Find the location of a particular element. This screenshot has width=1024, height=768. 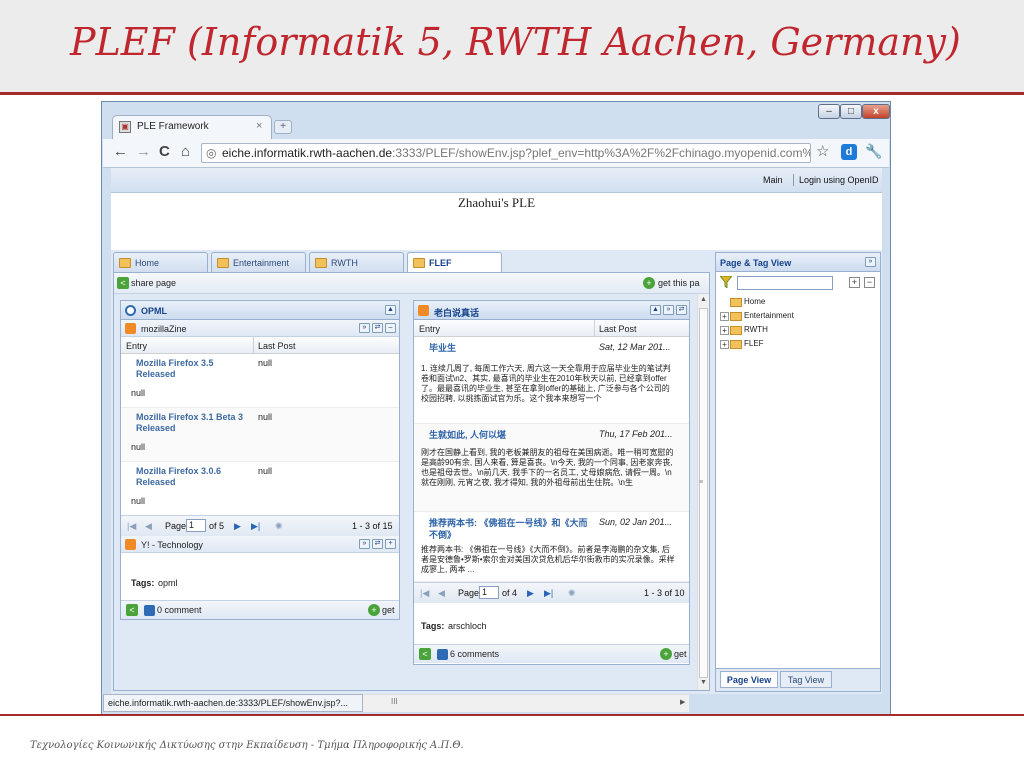

collapse-panel-button: » is located at coordinates (870, 262).